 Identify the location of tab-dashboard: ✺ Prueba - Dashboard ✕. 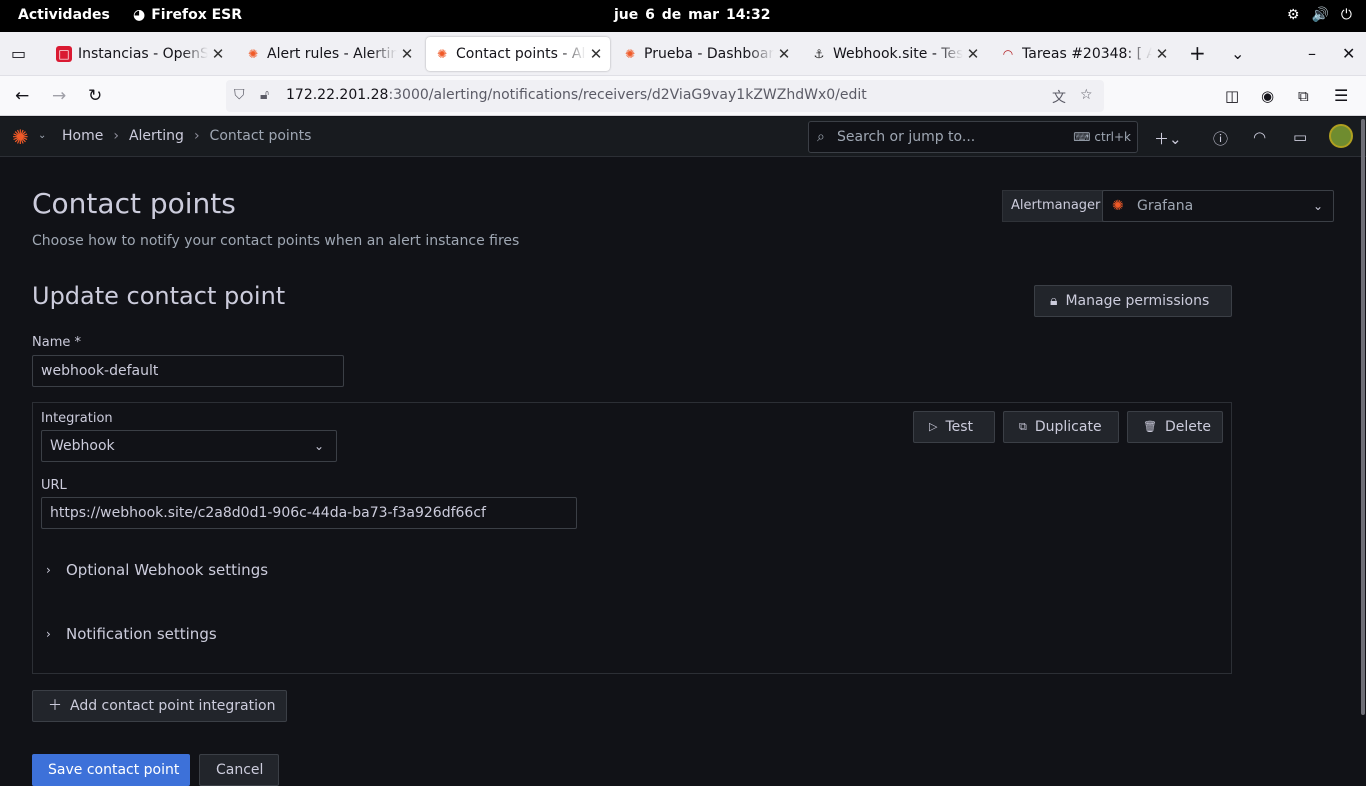
(706, 54).